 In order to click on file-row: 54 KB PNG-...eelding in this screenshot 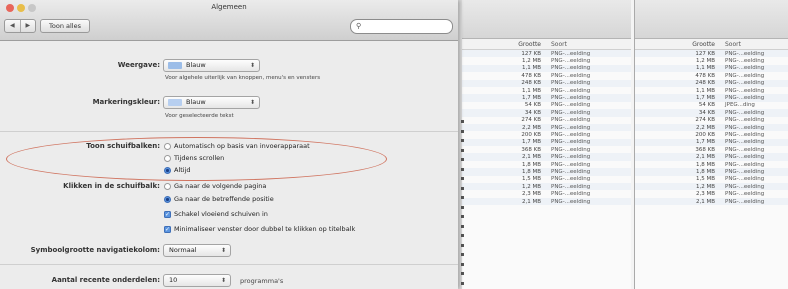, I will do `click(546, 105)`.